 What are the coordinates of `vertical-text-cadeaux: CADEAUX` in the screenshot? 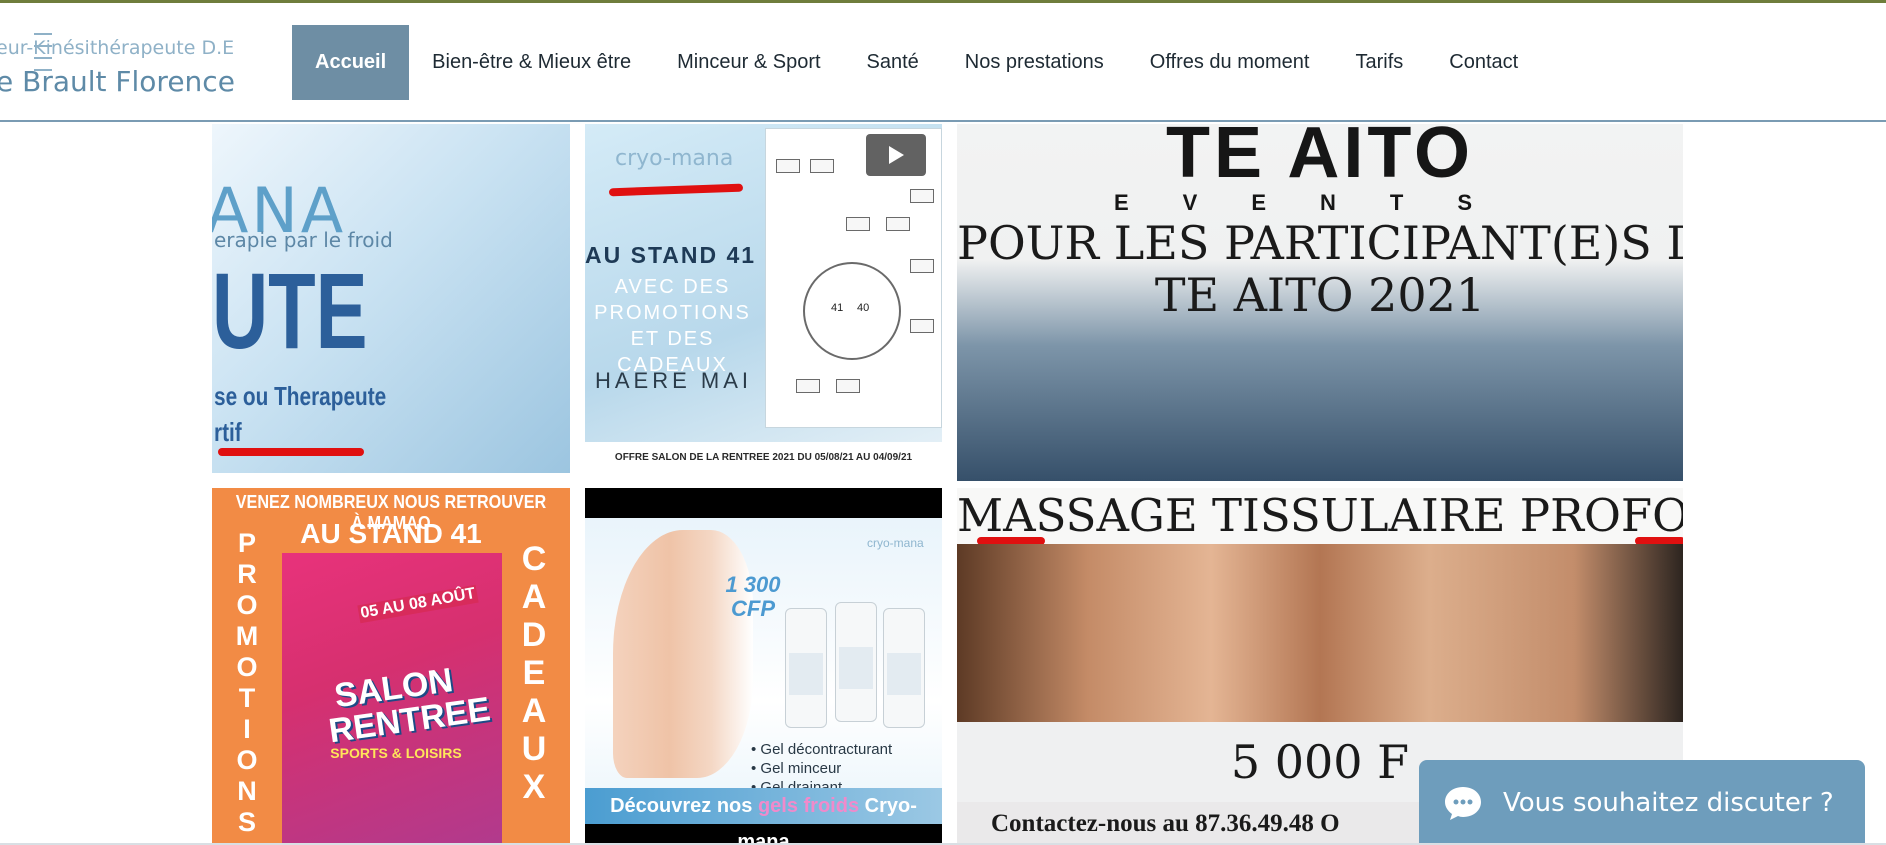 It's located at (534, 673).